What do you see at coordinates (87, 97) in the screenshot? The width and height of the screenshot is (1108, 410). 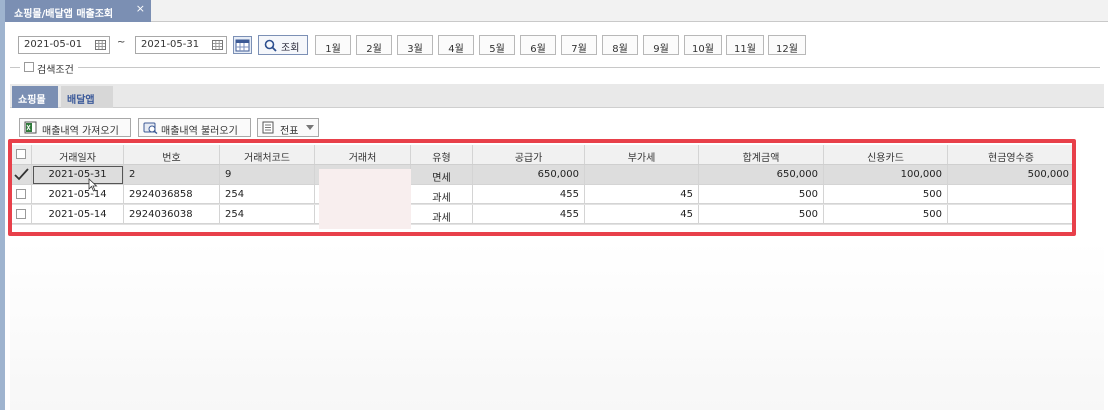 I see `tab-delivery-app: 배달앱` at bounding box center [87, 97].